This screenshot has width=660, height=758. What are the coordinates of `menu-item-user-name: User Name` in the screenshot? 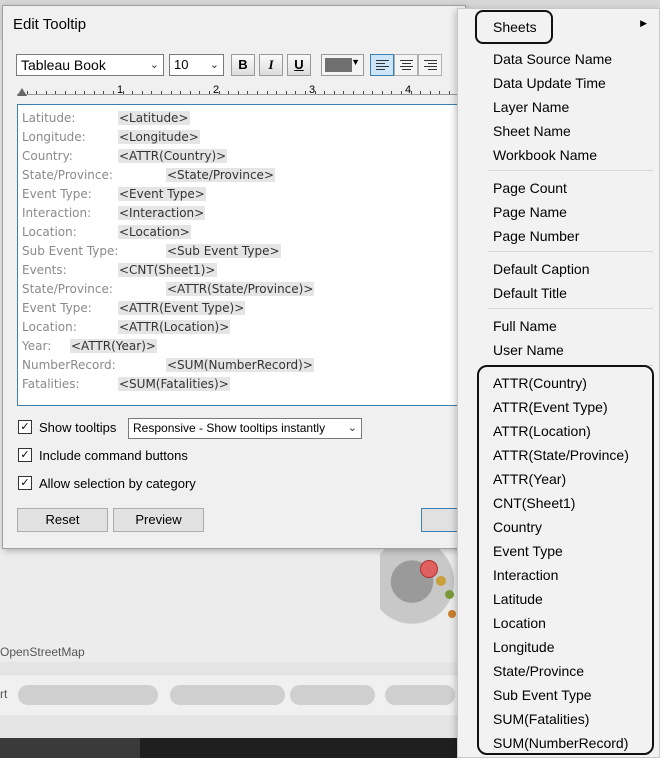 It's located at (528, 350).